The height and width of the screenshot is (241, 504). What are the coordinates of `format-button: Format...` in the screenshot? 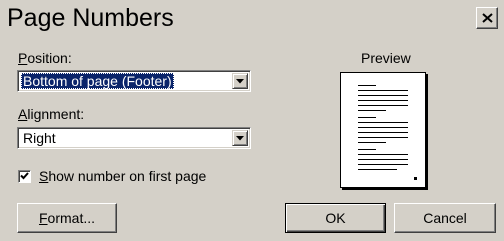 It's located at (67, 218).